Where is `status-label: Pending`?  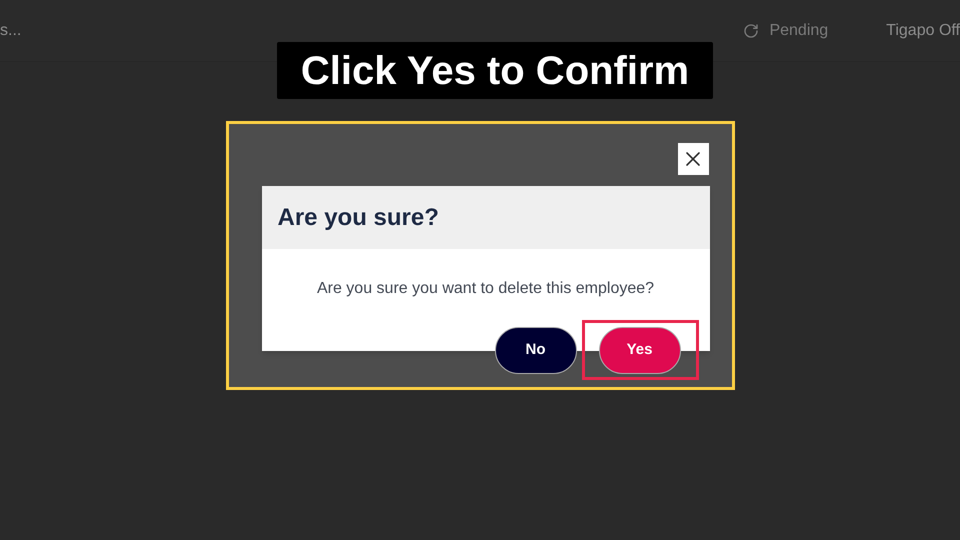 status-label: Pending is located at coordinates (798, 30).